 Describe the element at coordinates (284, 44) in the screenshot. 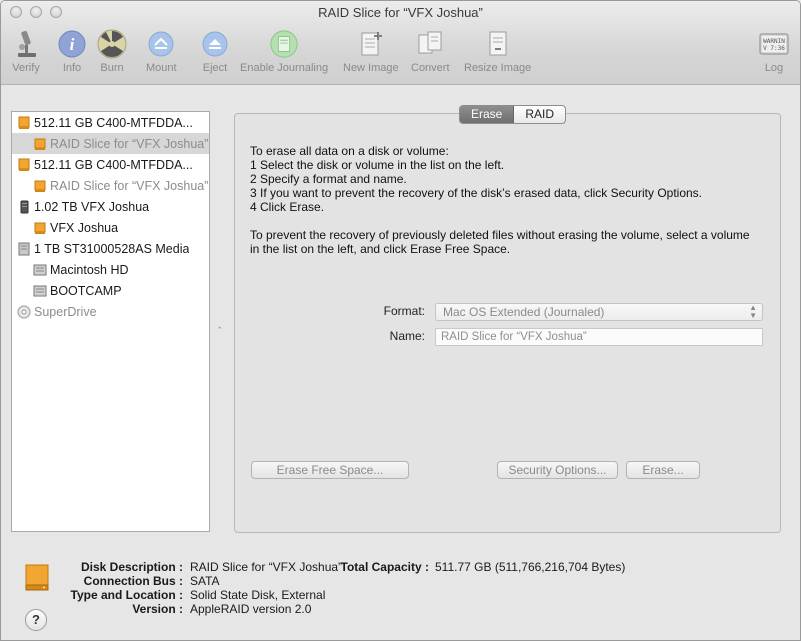

I see `journal-book-icon` at that location.